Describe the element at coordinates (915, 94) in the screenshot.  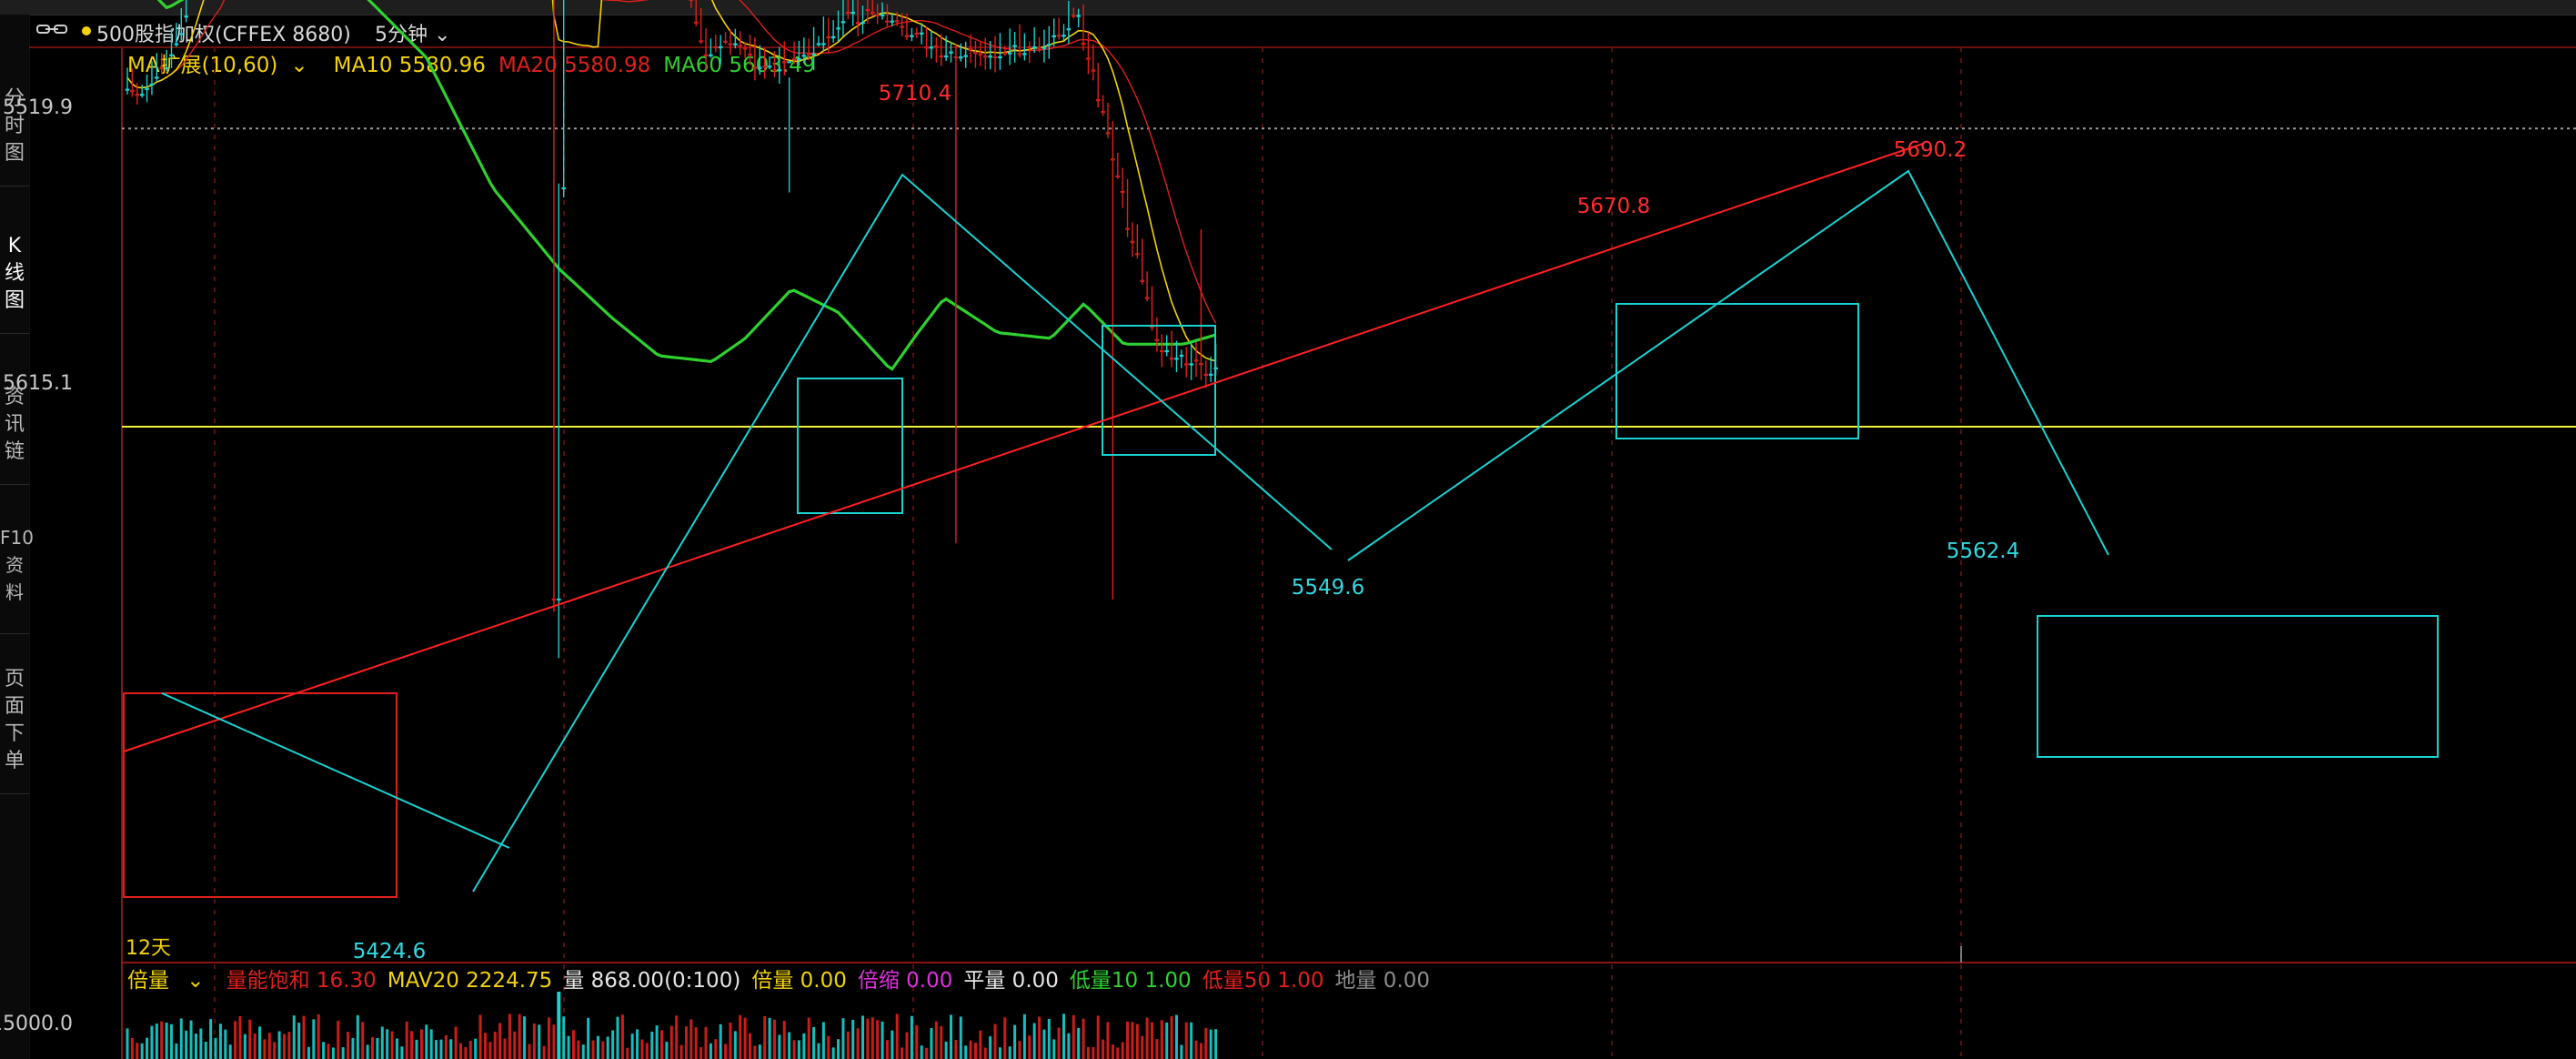
I see `high-label-1: 5710.4` at that location.